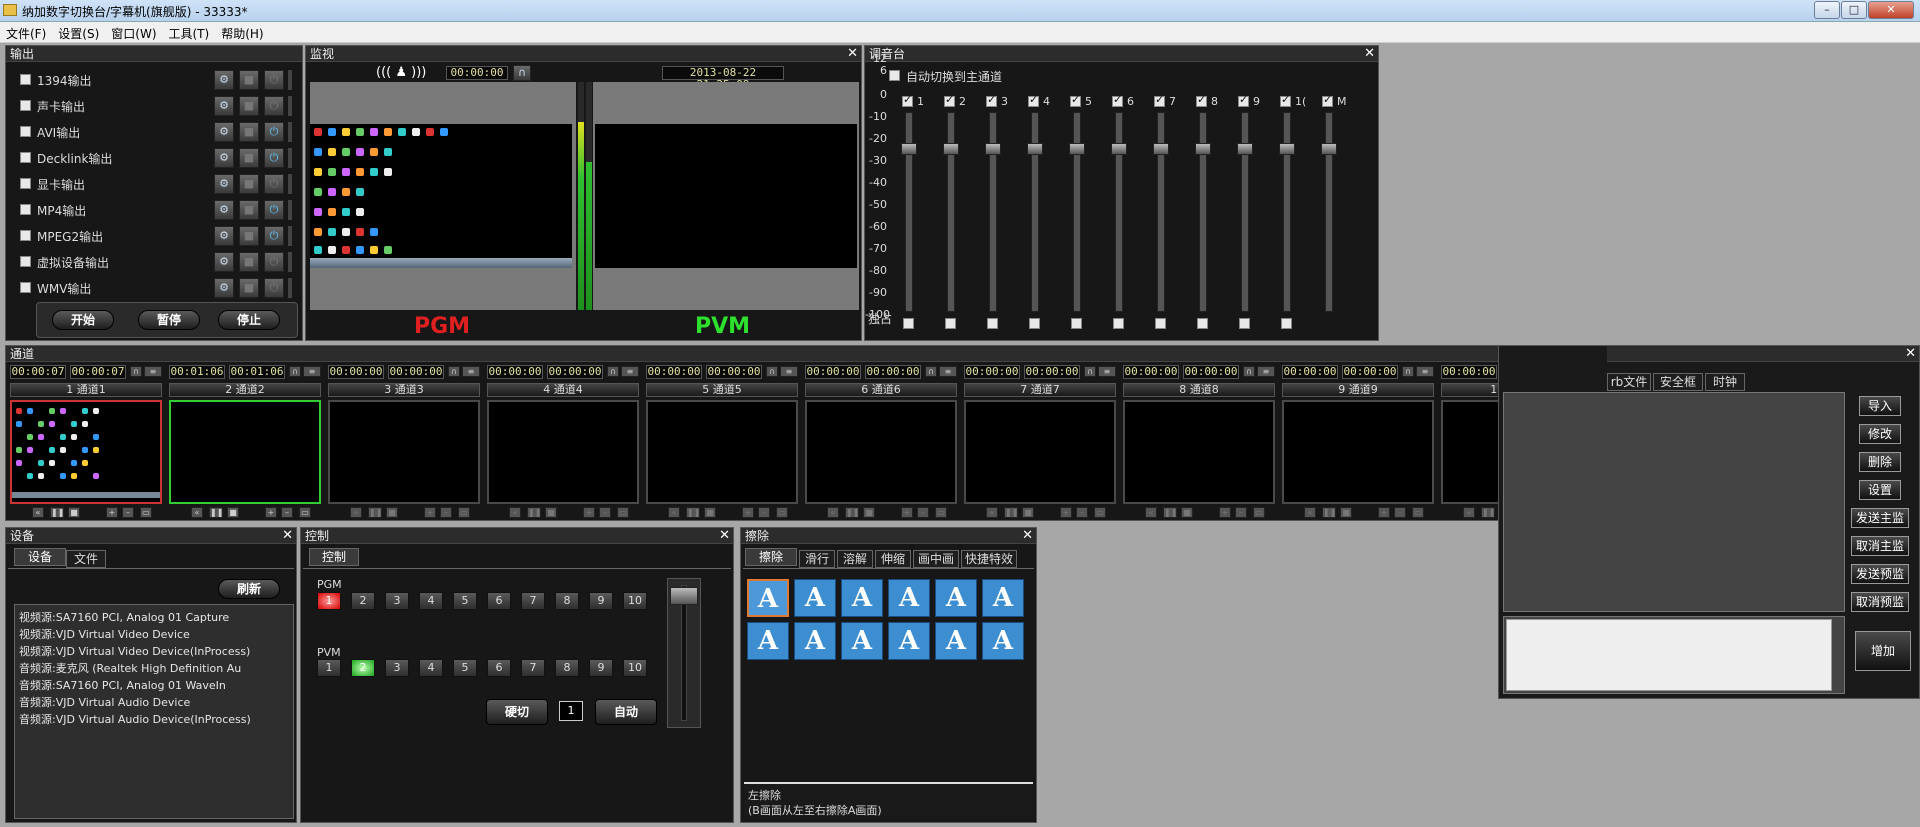 The image size is (1920, 827). Describe the element at coordinates (499, 668) in the screenshot. I see `pvm-source-button: 6` at that location.